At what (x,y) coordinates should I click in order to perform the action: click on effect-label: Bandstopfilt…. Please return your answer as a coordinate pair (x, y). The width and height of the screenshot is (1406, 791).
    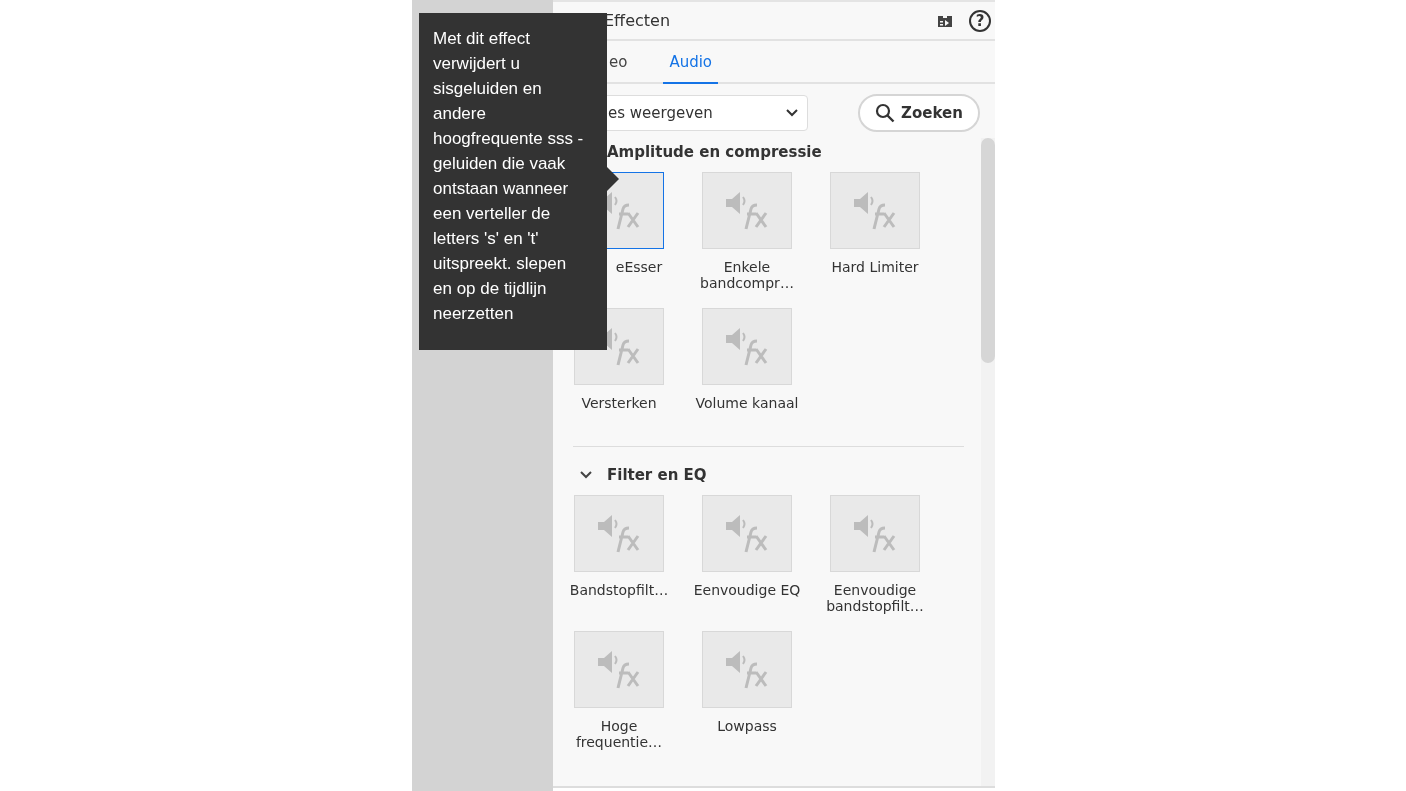
    Looking at the image, I should click on (619, 590).